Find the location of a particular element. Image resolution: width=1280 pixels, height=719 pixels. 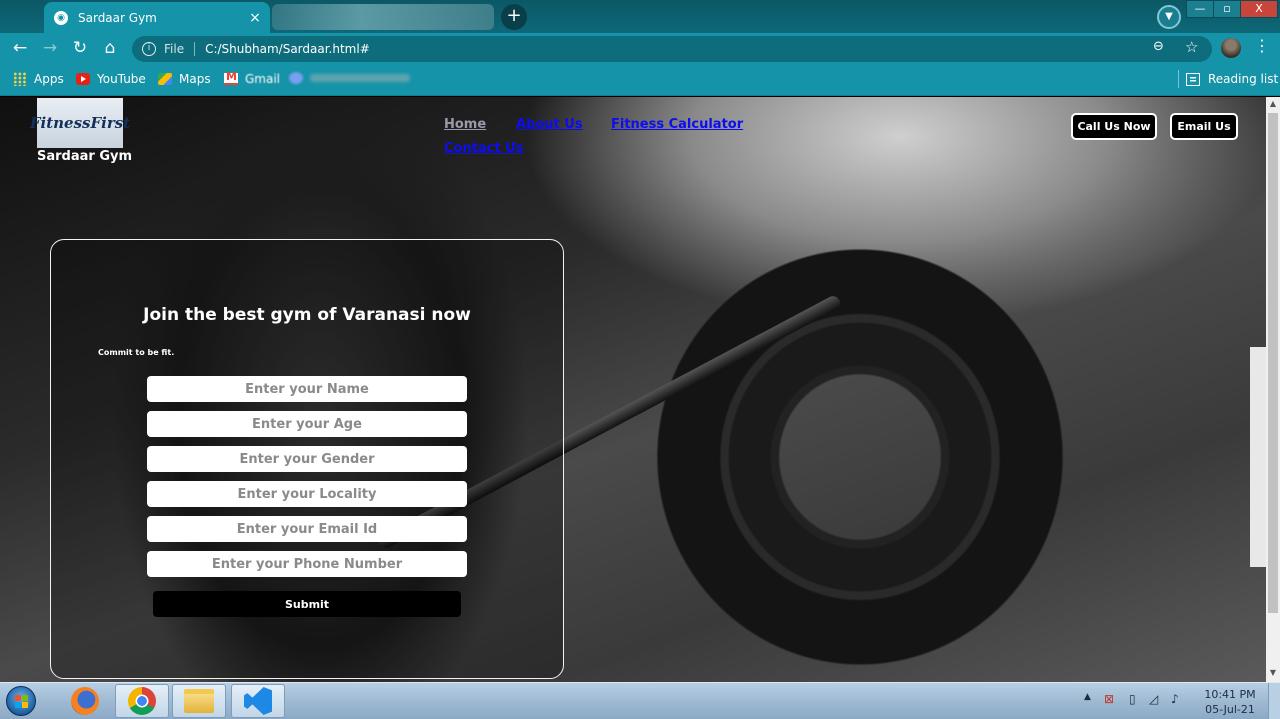

info-icon: i is located at coordinates (149, 49).